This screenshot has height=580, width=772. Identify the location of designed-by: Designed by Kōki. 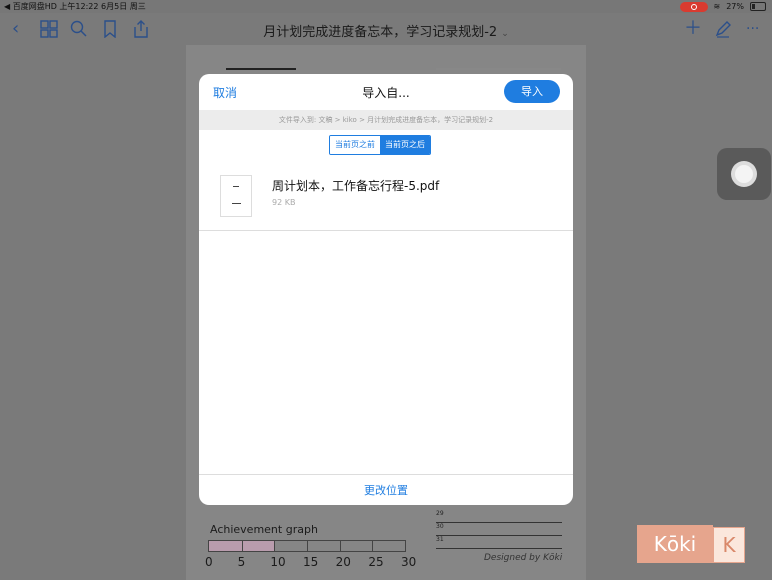
(523, 558).